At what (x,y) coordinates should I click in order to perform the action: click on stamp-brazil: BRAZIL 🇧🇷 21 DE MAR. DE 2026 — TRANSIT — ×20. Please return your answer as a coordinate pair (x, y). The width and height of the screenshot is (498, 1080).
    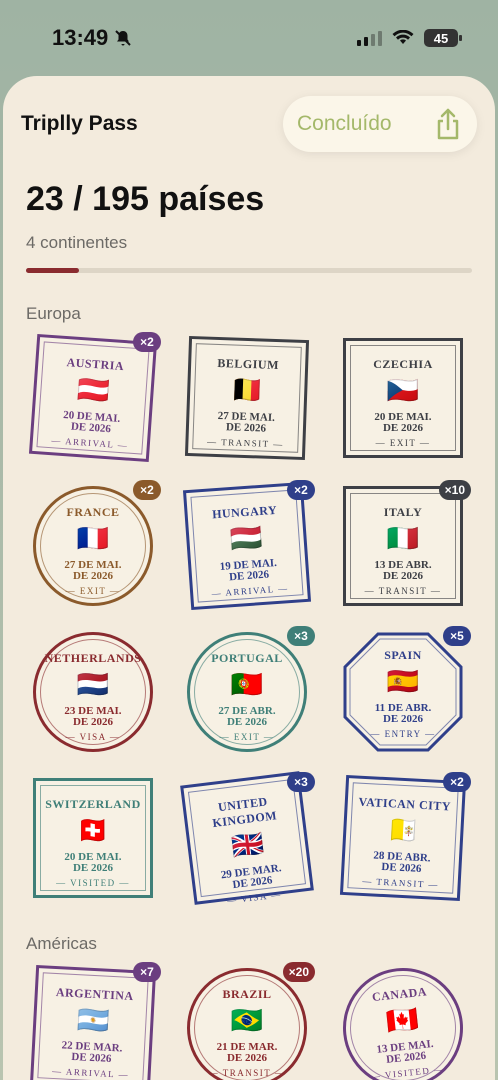
    Looking at the image, I should click on (247, 1020).